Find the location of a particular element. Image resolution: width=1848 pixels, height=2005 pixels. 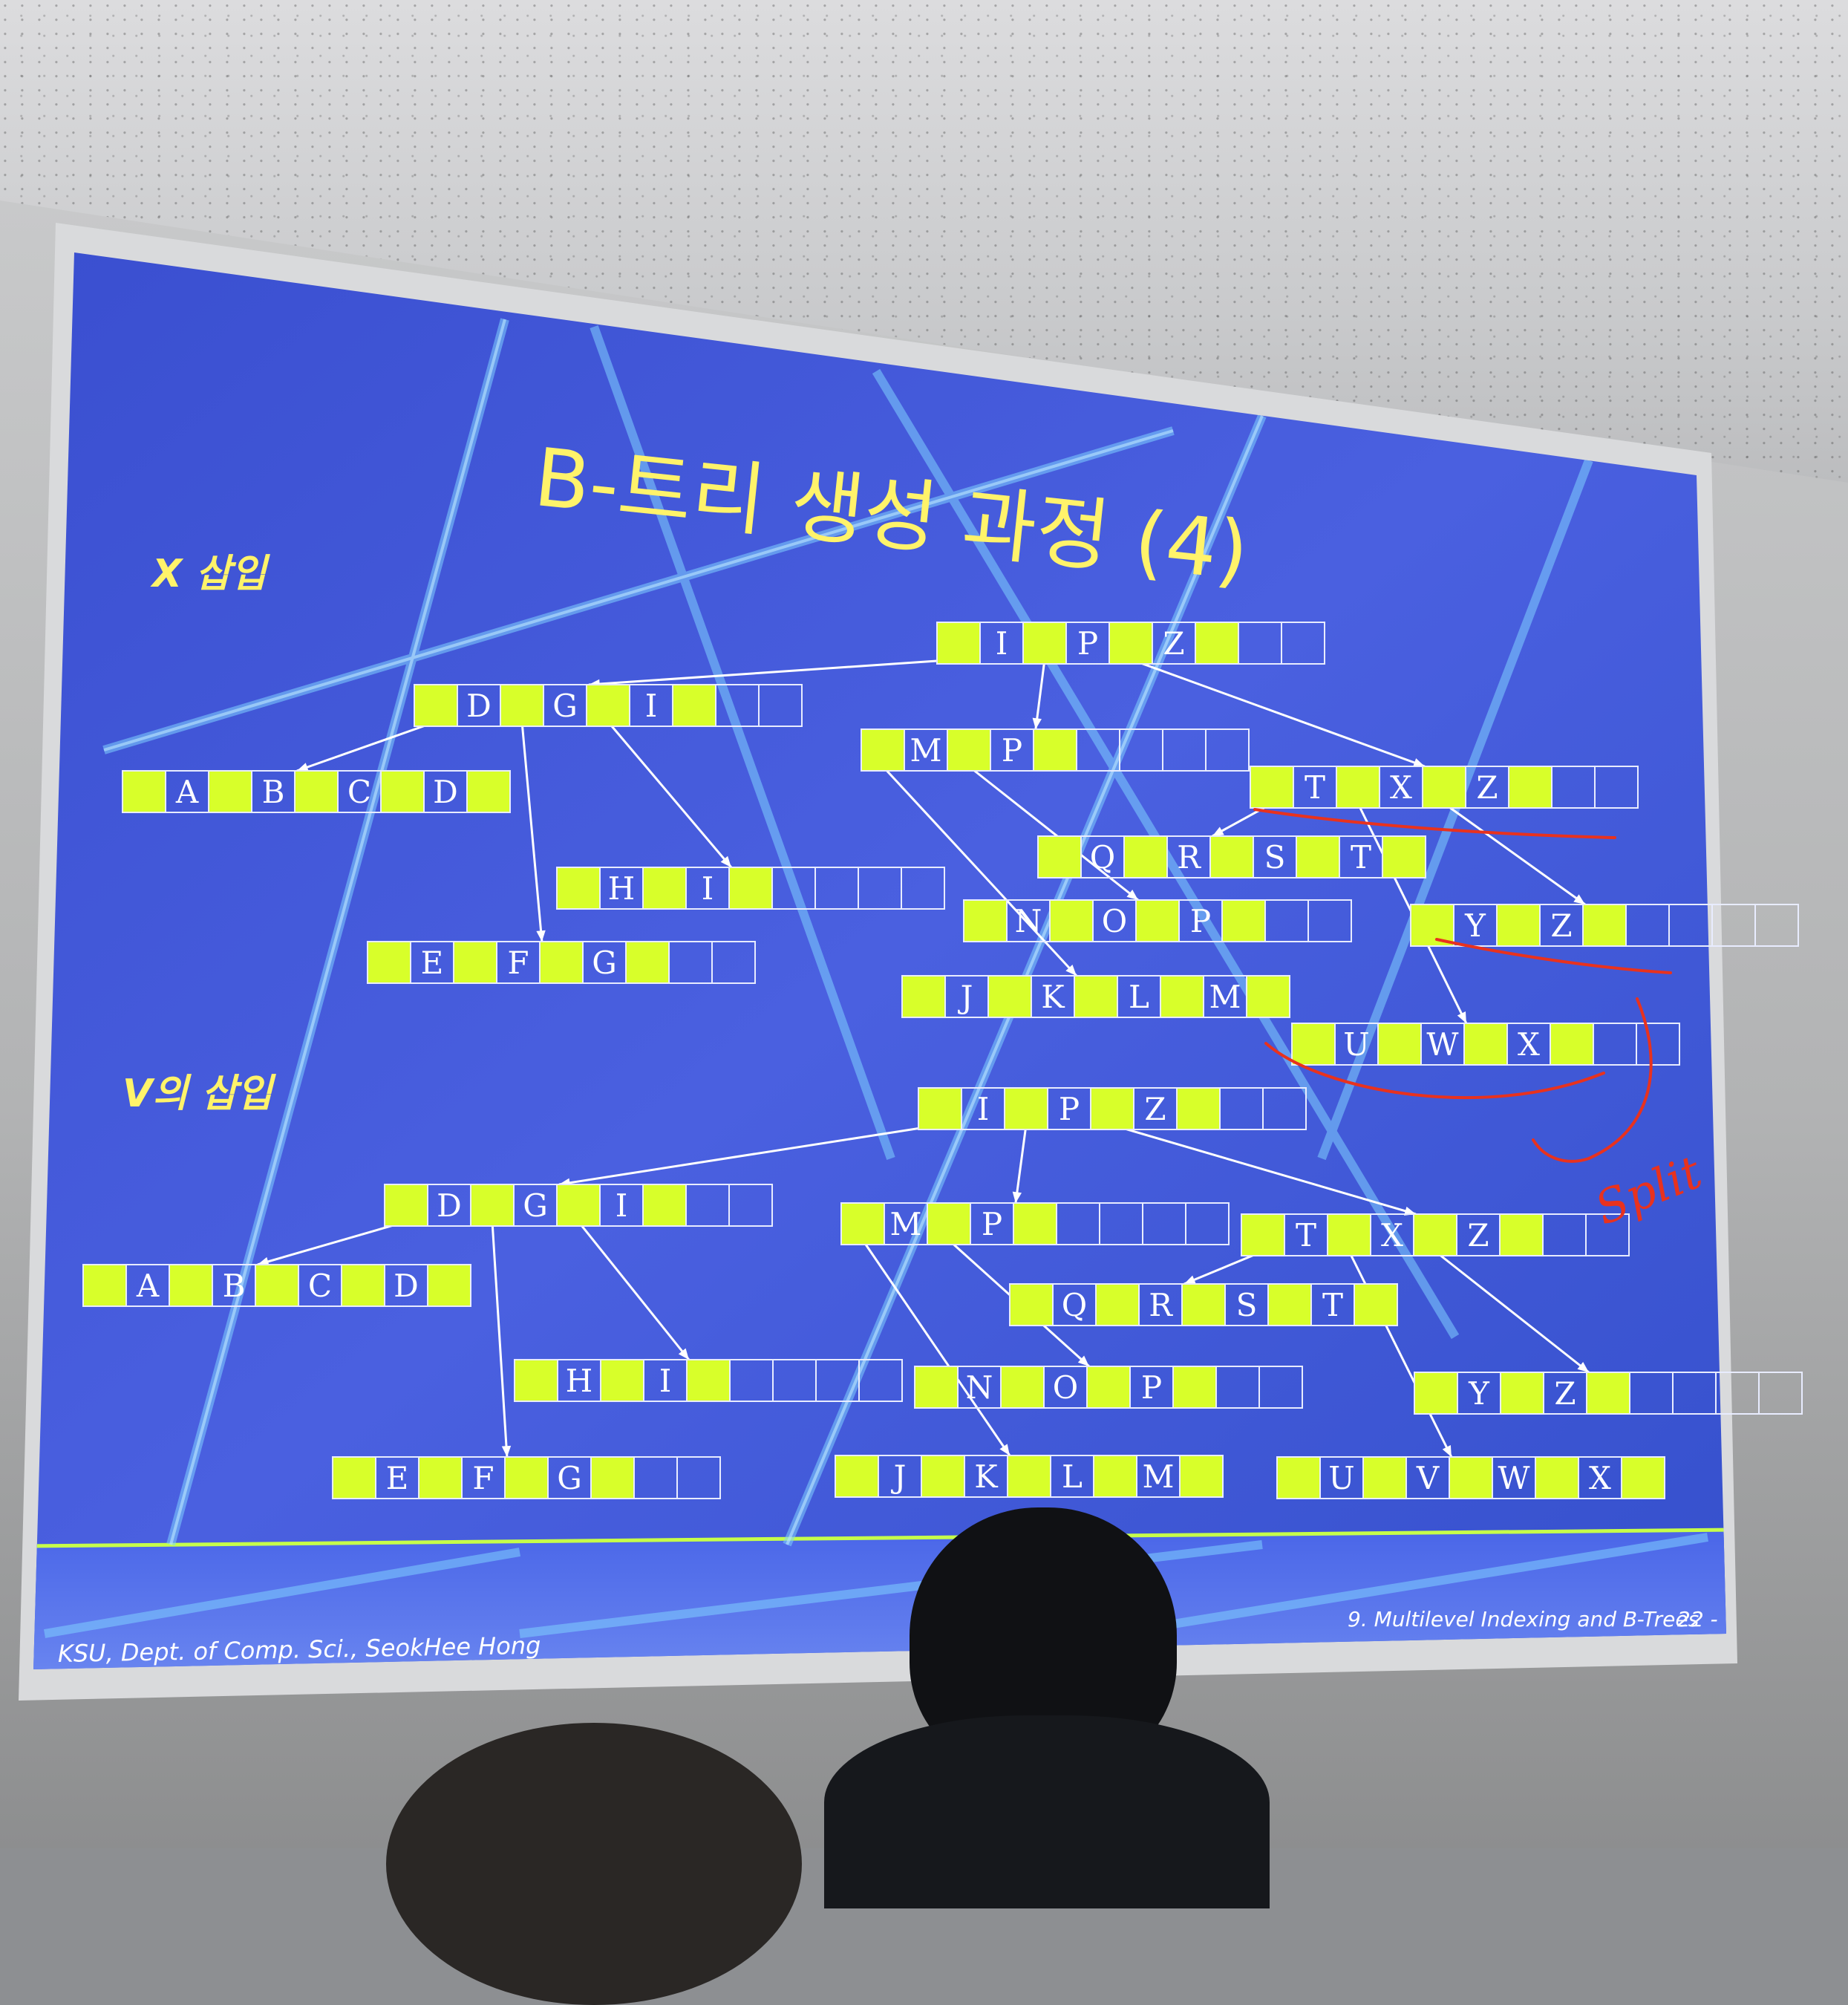

audience-shoulders is located at coordinates (1047, 1811).